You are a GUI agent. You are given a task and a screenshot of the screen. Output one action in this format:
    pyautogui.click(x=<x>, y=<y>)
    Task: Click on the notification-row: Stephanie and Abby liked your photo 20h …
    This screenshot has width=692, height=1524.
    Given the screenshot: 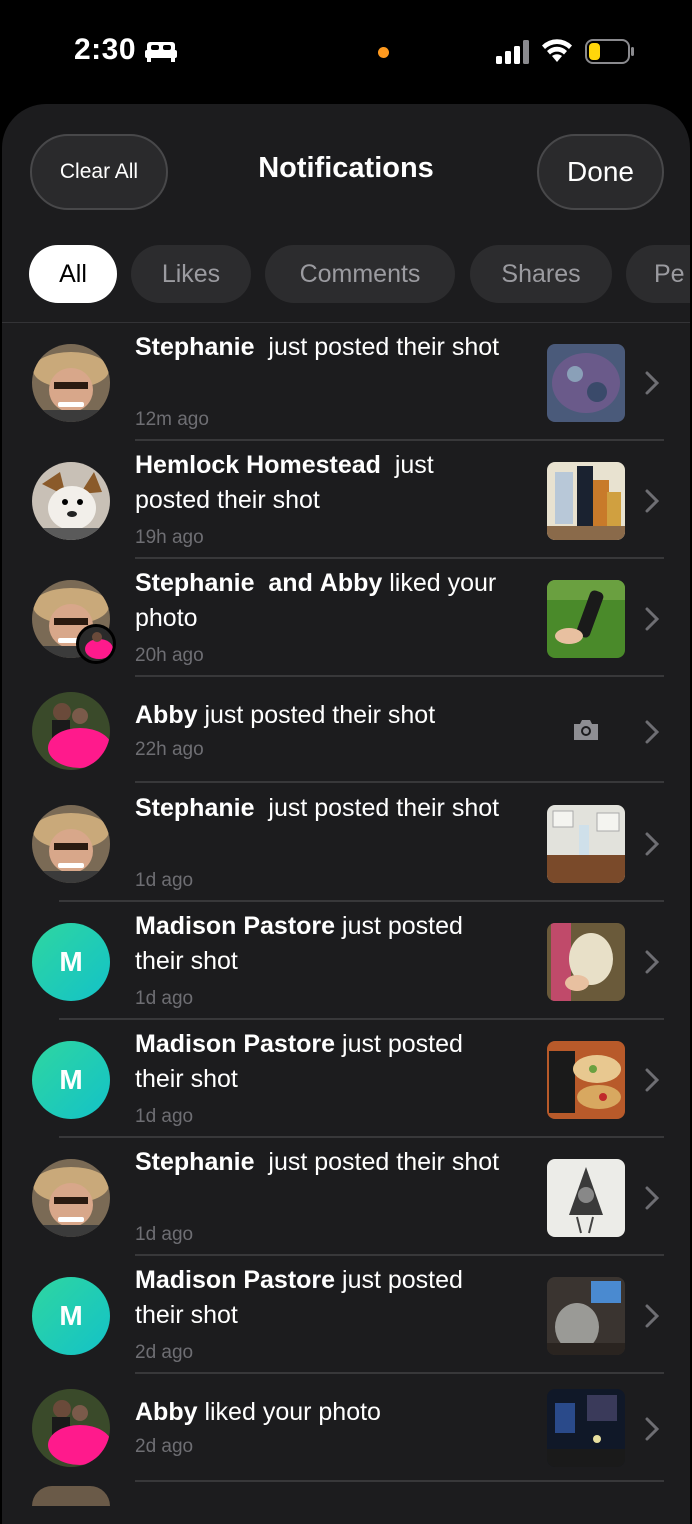 What is the action you would take?
    pyautogui.click(x=346, y=618)
    